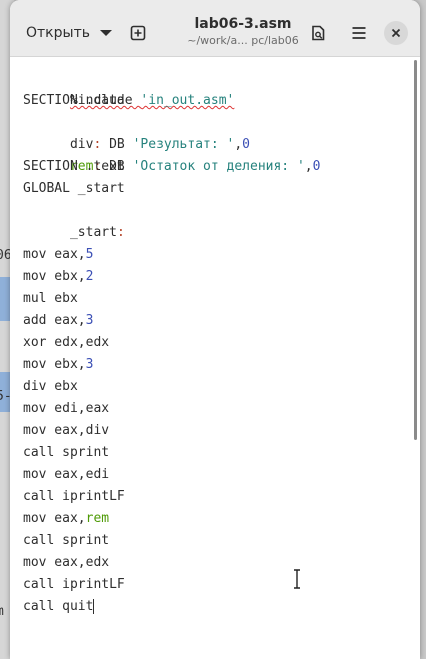 The image size is (426, 659). What do you see at coordinates (93, 232) in the screenshot?
I see `code-token: _start` at bounding box center [93, 232].